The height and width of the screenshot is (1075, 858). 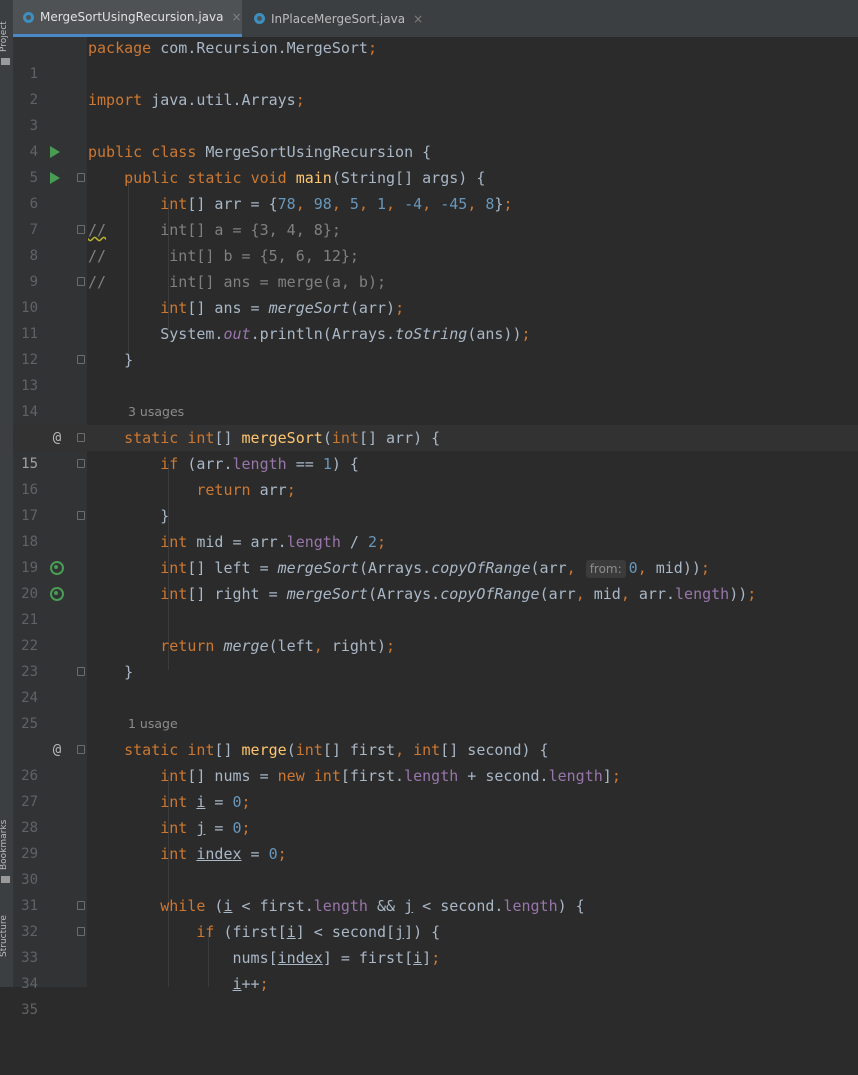 What do you see at coordinates (153, 724) in the screenshot?
I see `usages-hint: 1 usage` at bounding box center [153, 724].